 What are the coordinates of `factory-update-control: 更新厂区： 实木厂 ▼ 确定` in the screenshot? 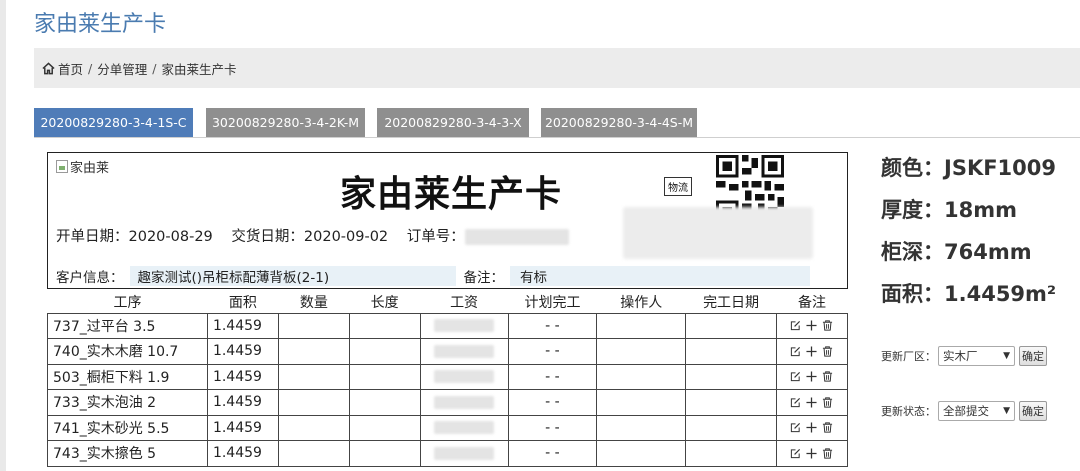 It's located at (964, 356).